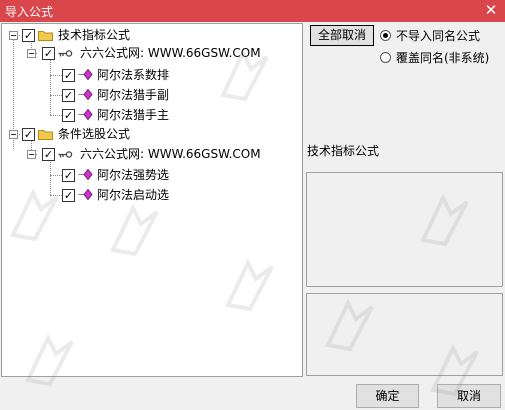 The height and width of the screenshot is (410, 505). Describe the element at coordinates (29, 12) in the screenshot. I see `window-title: 导入公式` at that location.